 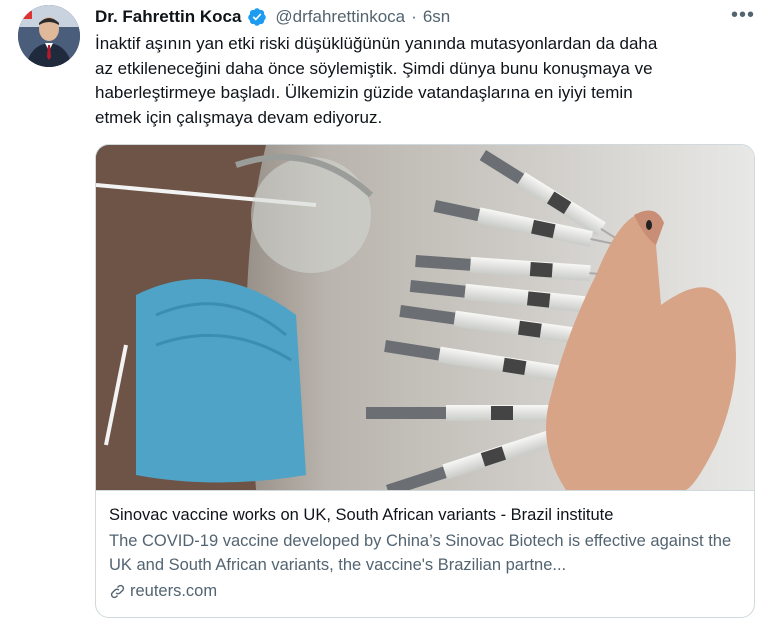 What do you see at coordinates (427, 591) in the screenshot?
I see `card-domain: reuters.com` at bounding box center [427, 591].